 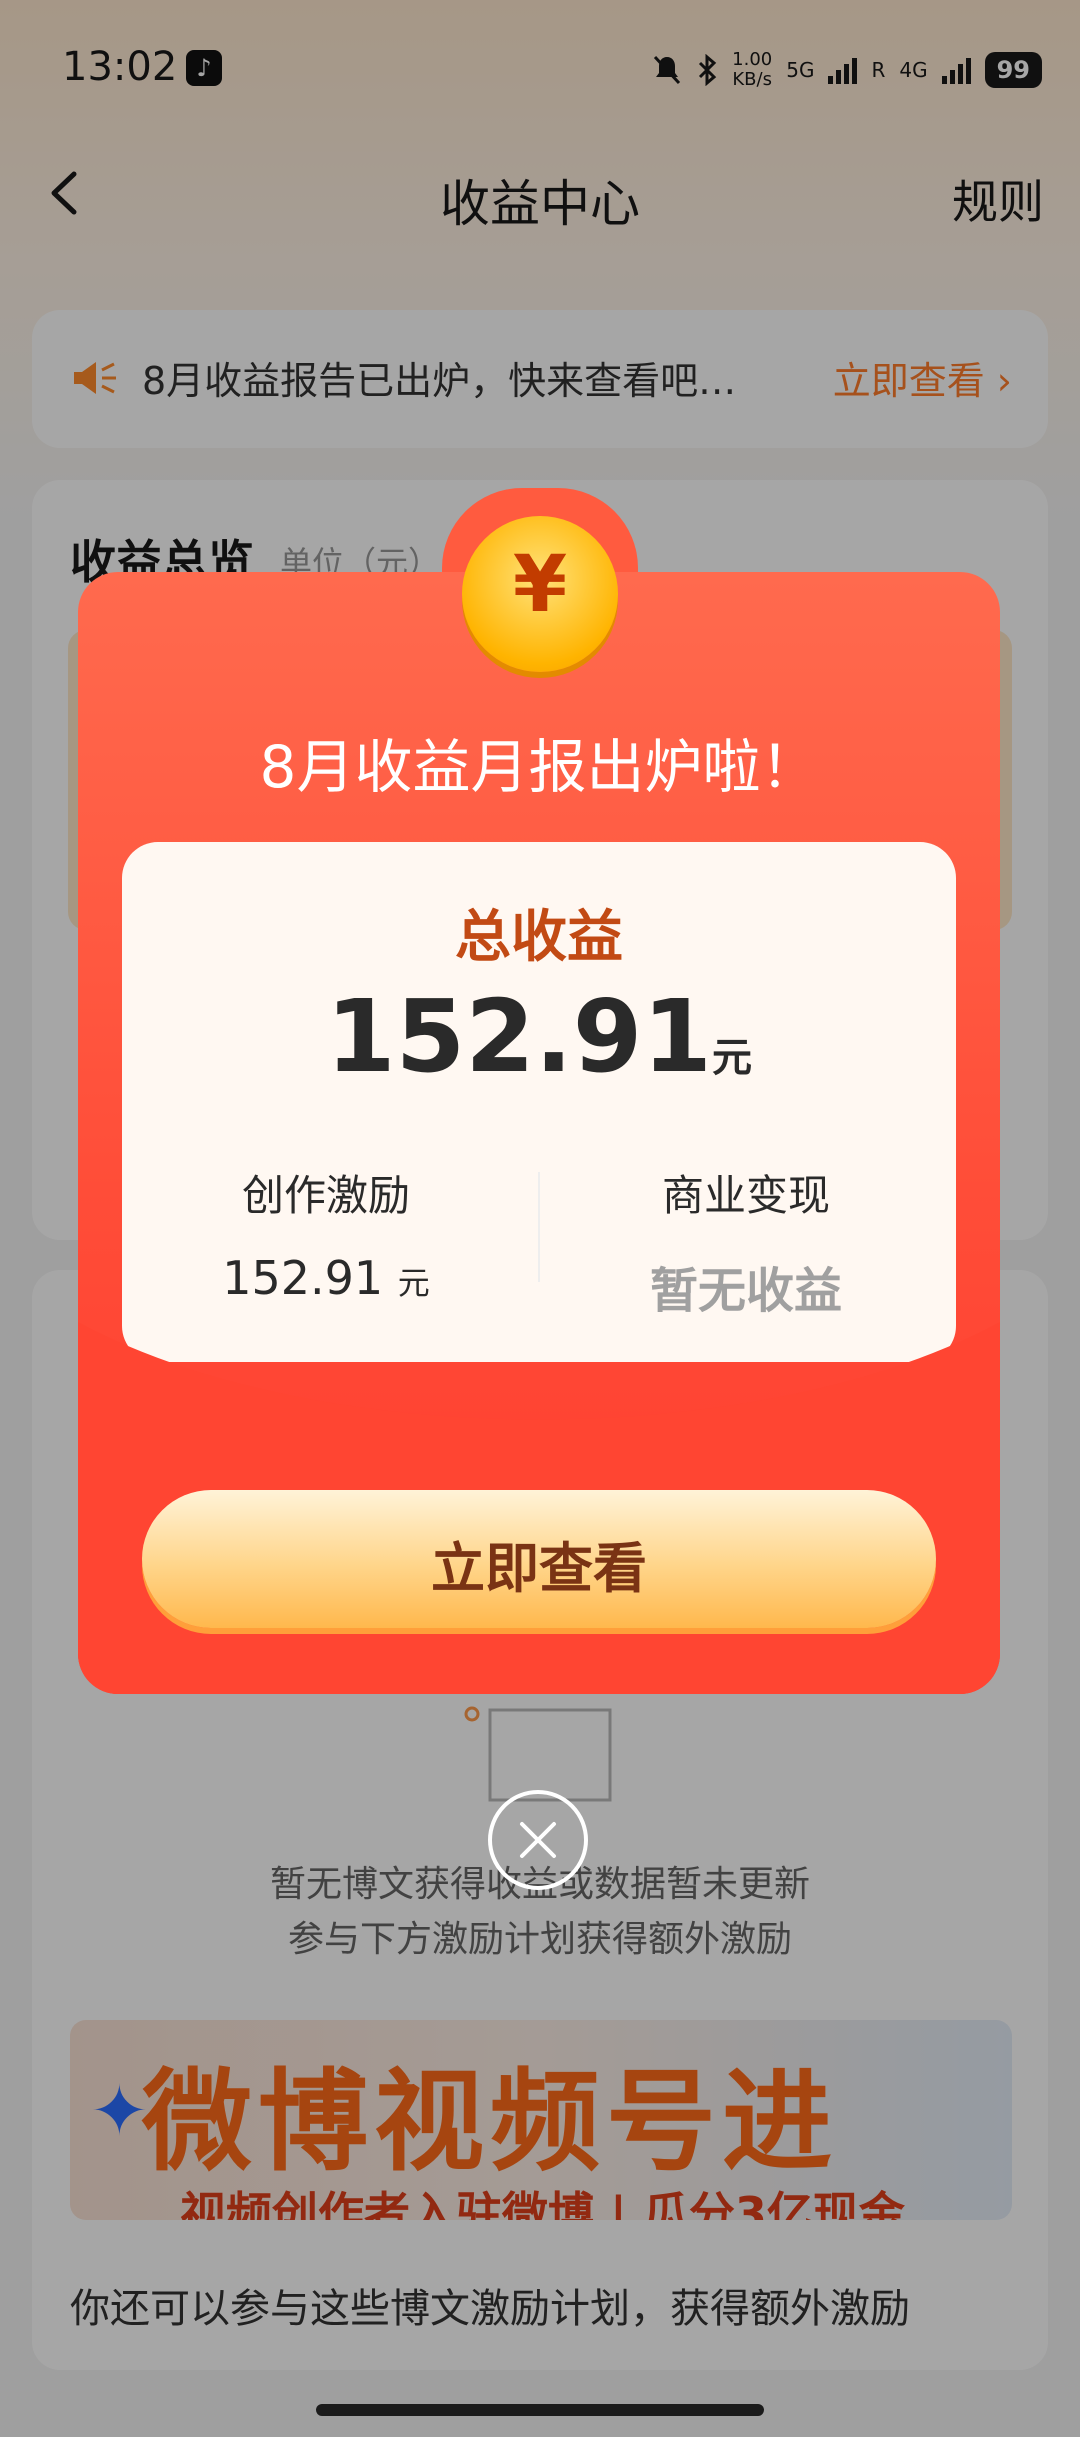 I want to click on view-now-button-label: 立即查看, so click(x=539, y=1568).